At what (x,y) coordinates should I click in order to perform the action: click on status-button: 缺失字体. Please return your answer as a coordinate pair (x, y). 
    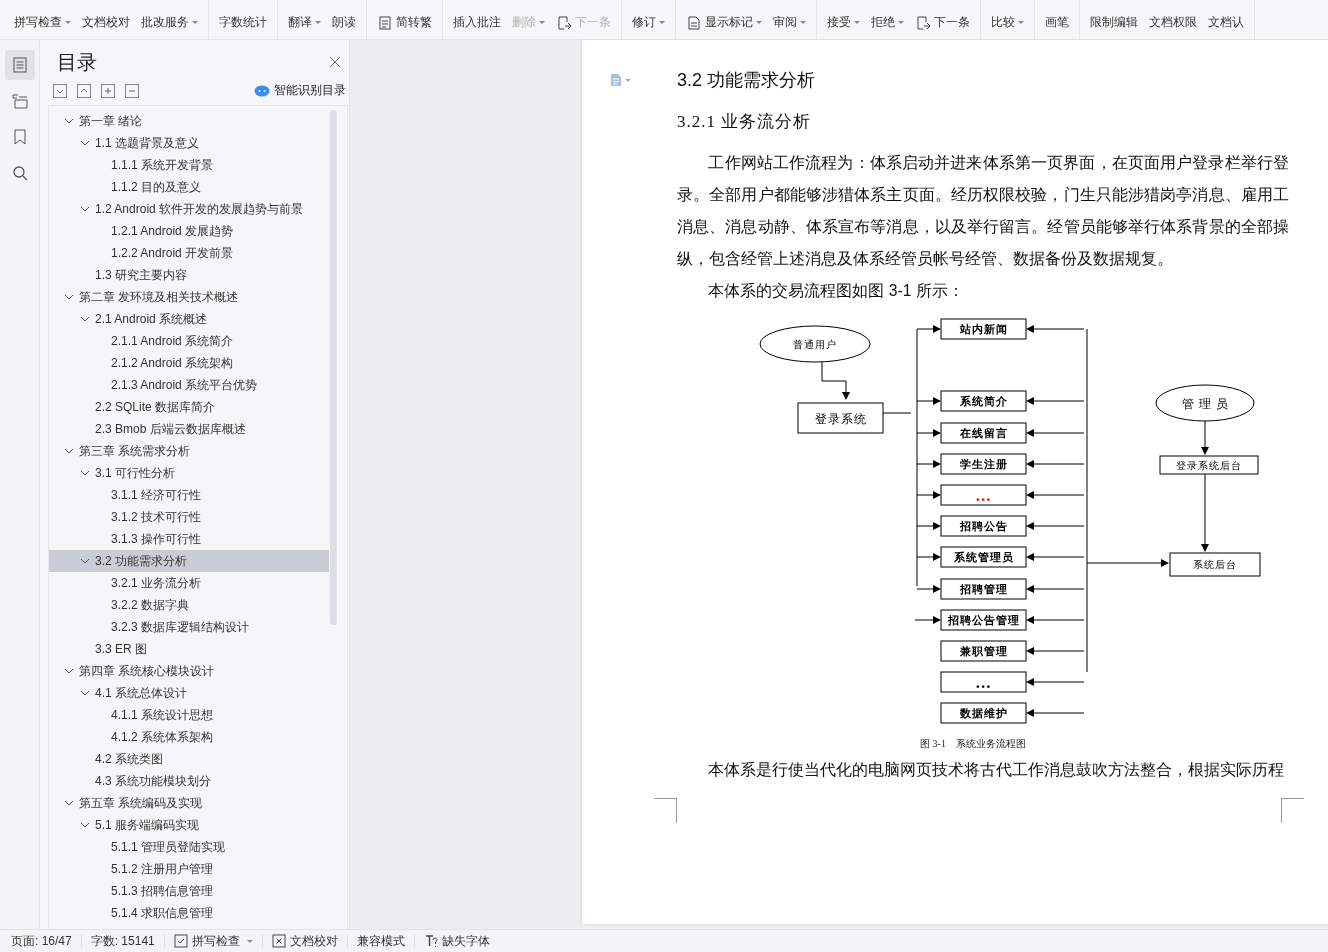
    Looking at the image, I should click on (456, 941).